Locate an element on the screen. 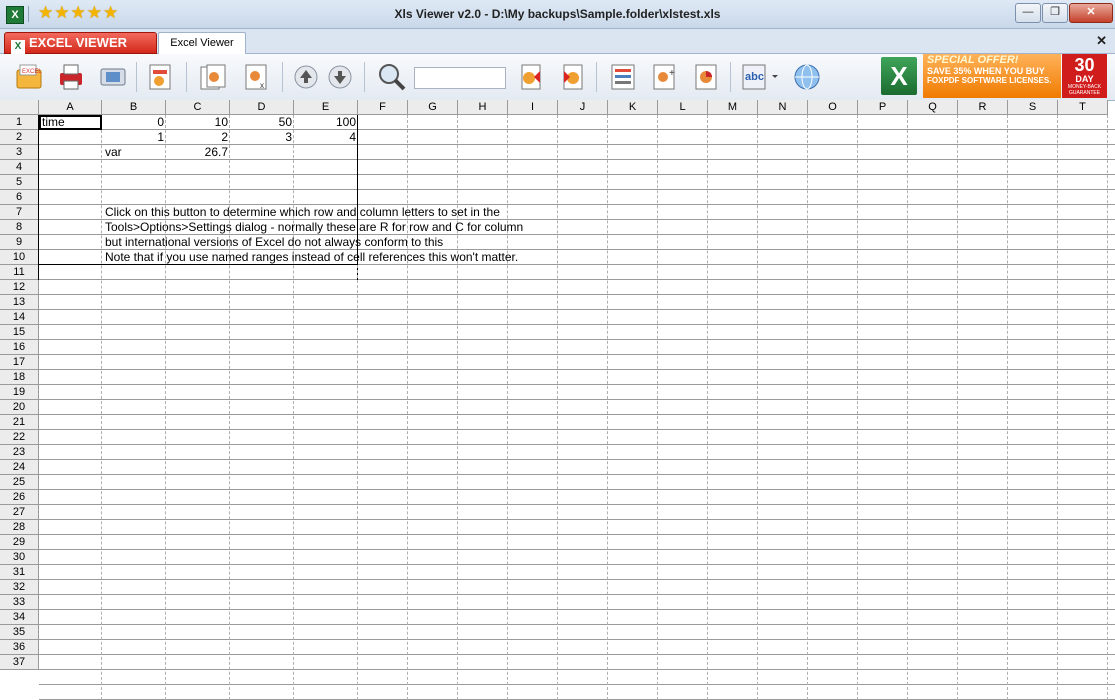 Image resolution: width=1115 pixels, height=700 pixels. excel-large-icon: X is located at coordinates (899, 76).